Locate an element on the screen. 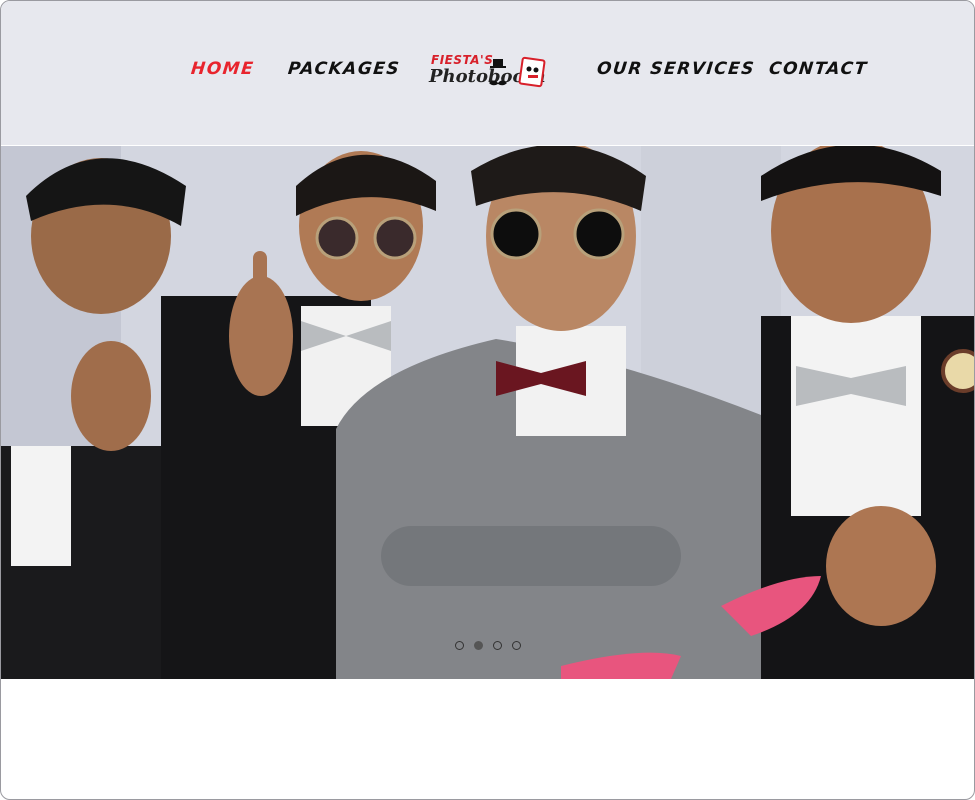 The height and width of the screenshot is (800, 975). nav-packages-link: PACKAGES is located at coordinates (344, 69).